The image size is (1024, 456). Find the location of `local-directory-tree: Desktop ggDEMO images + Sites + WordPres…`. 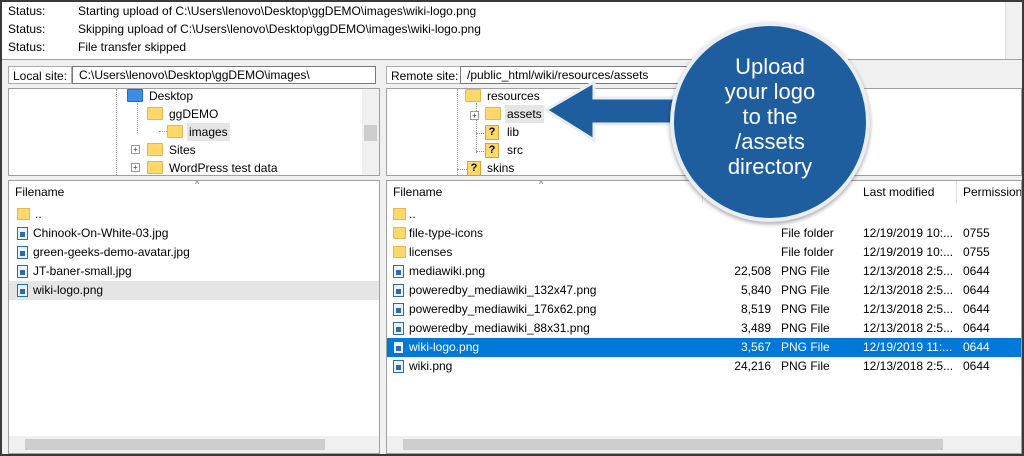

local-directory-tree: Desktop ggDEMO images + Sites + WordPres… is located at coordinates (194, 132).